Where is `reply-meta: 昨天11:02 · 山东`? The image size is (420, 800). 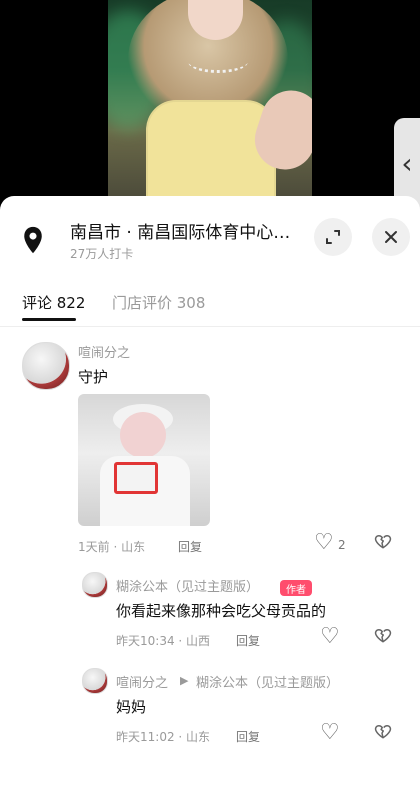 reply-meta: 昨天11:02 · 山东 is located at coordinates (163, 737).